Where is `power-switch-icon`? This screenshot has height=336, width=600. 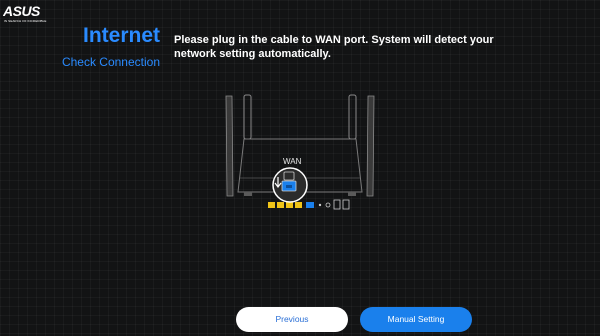
power-switch-icon is located at coordinates (346, 204).